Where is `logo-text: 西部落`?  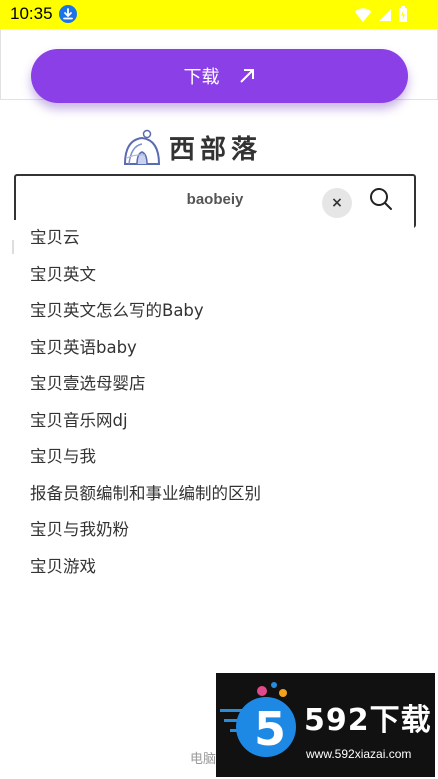 logo-text: 西部落 is located at coordinates (216, 149).